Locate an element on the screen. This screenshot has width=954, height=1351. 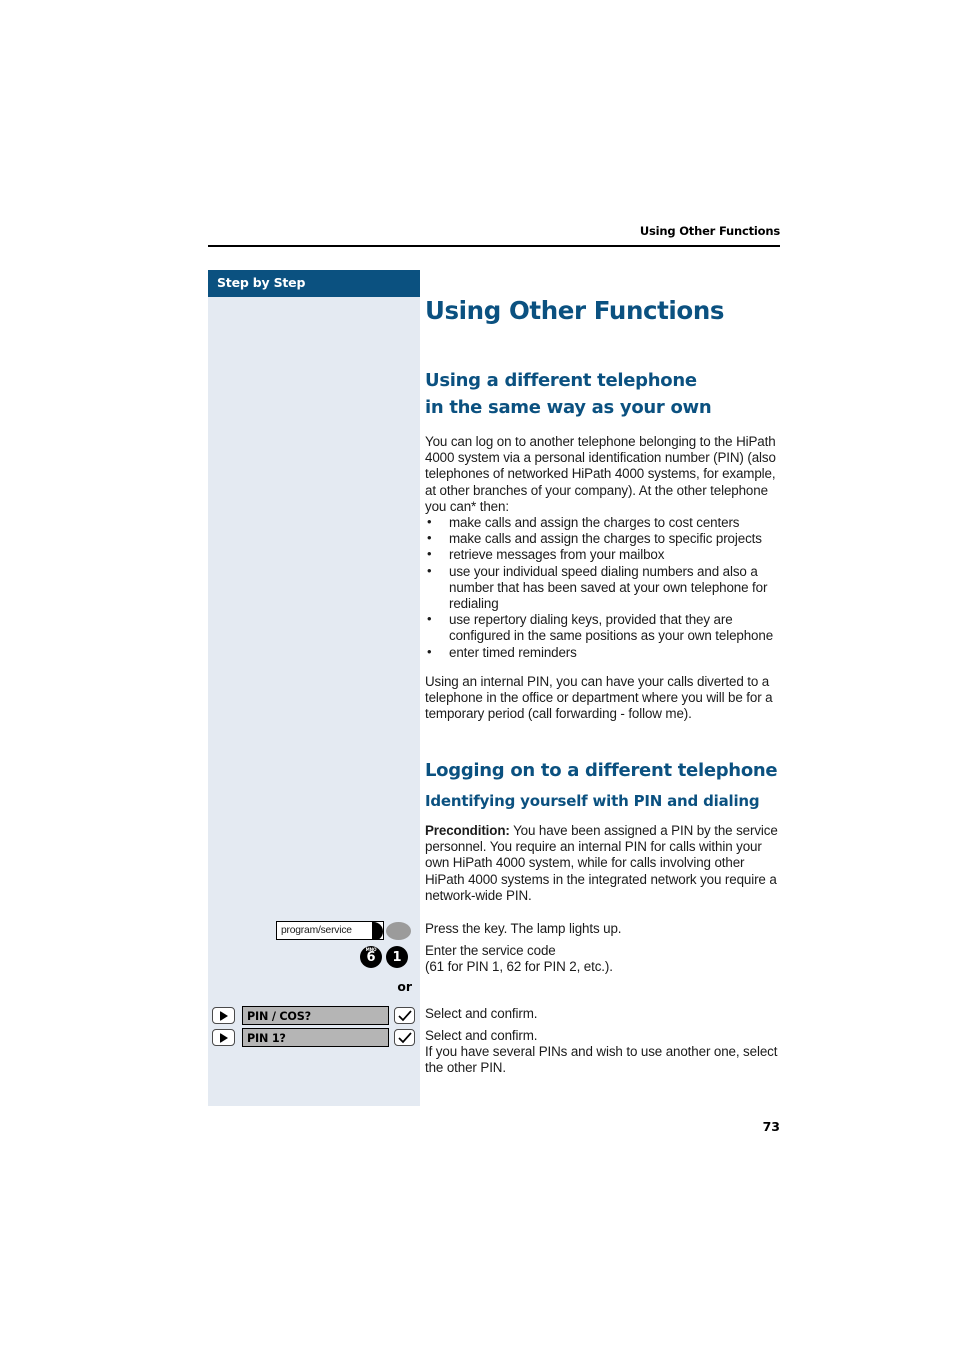
step-text-press-key: Press the key. The lamp lights up. is located at coordinates (523, 928).